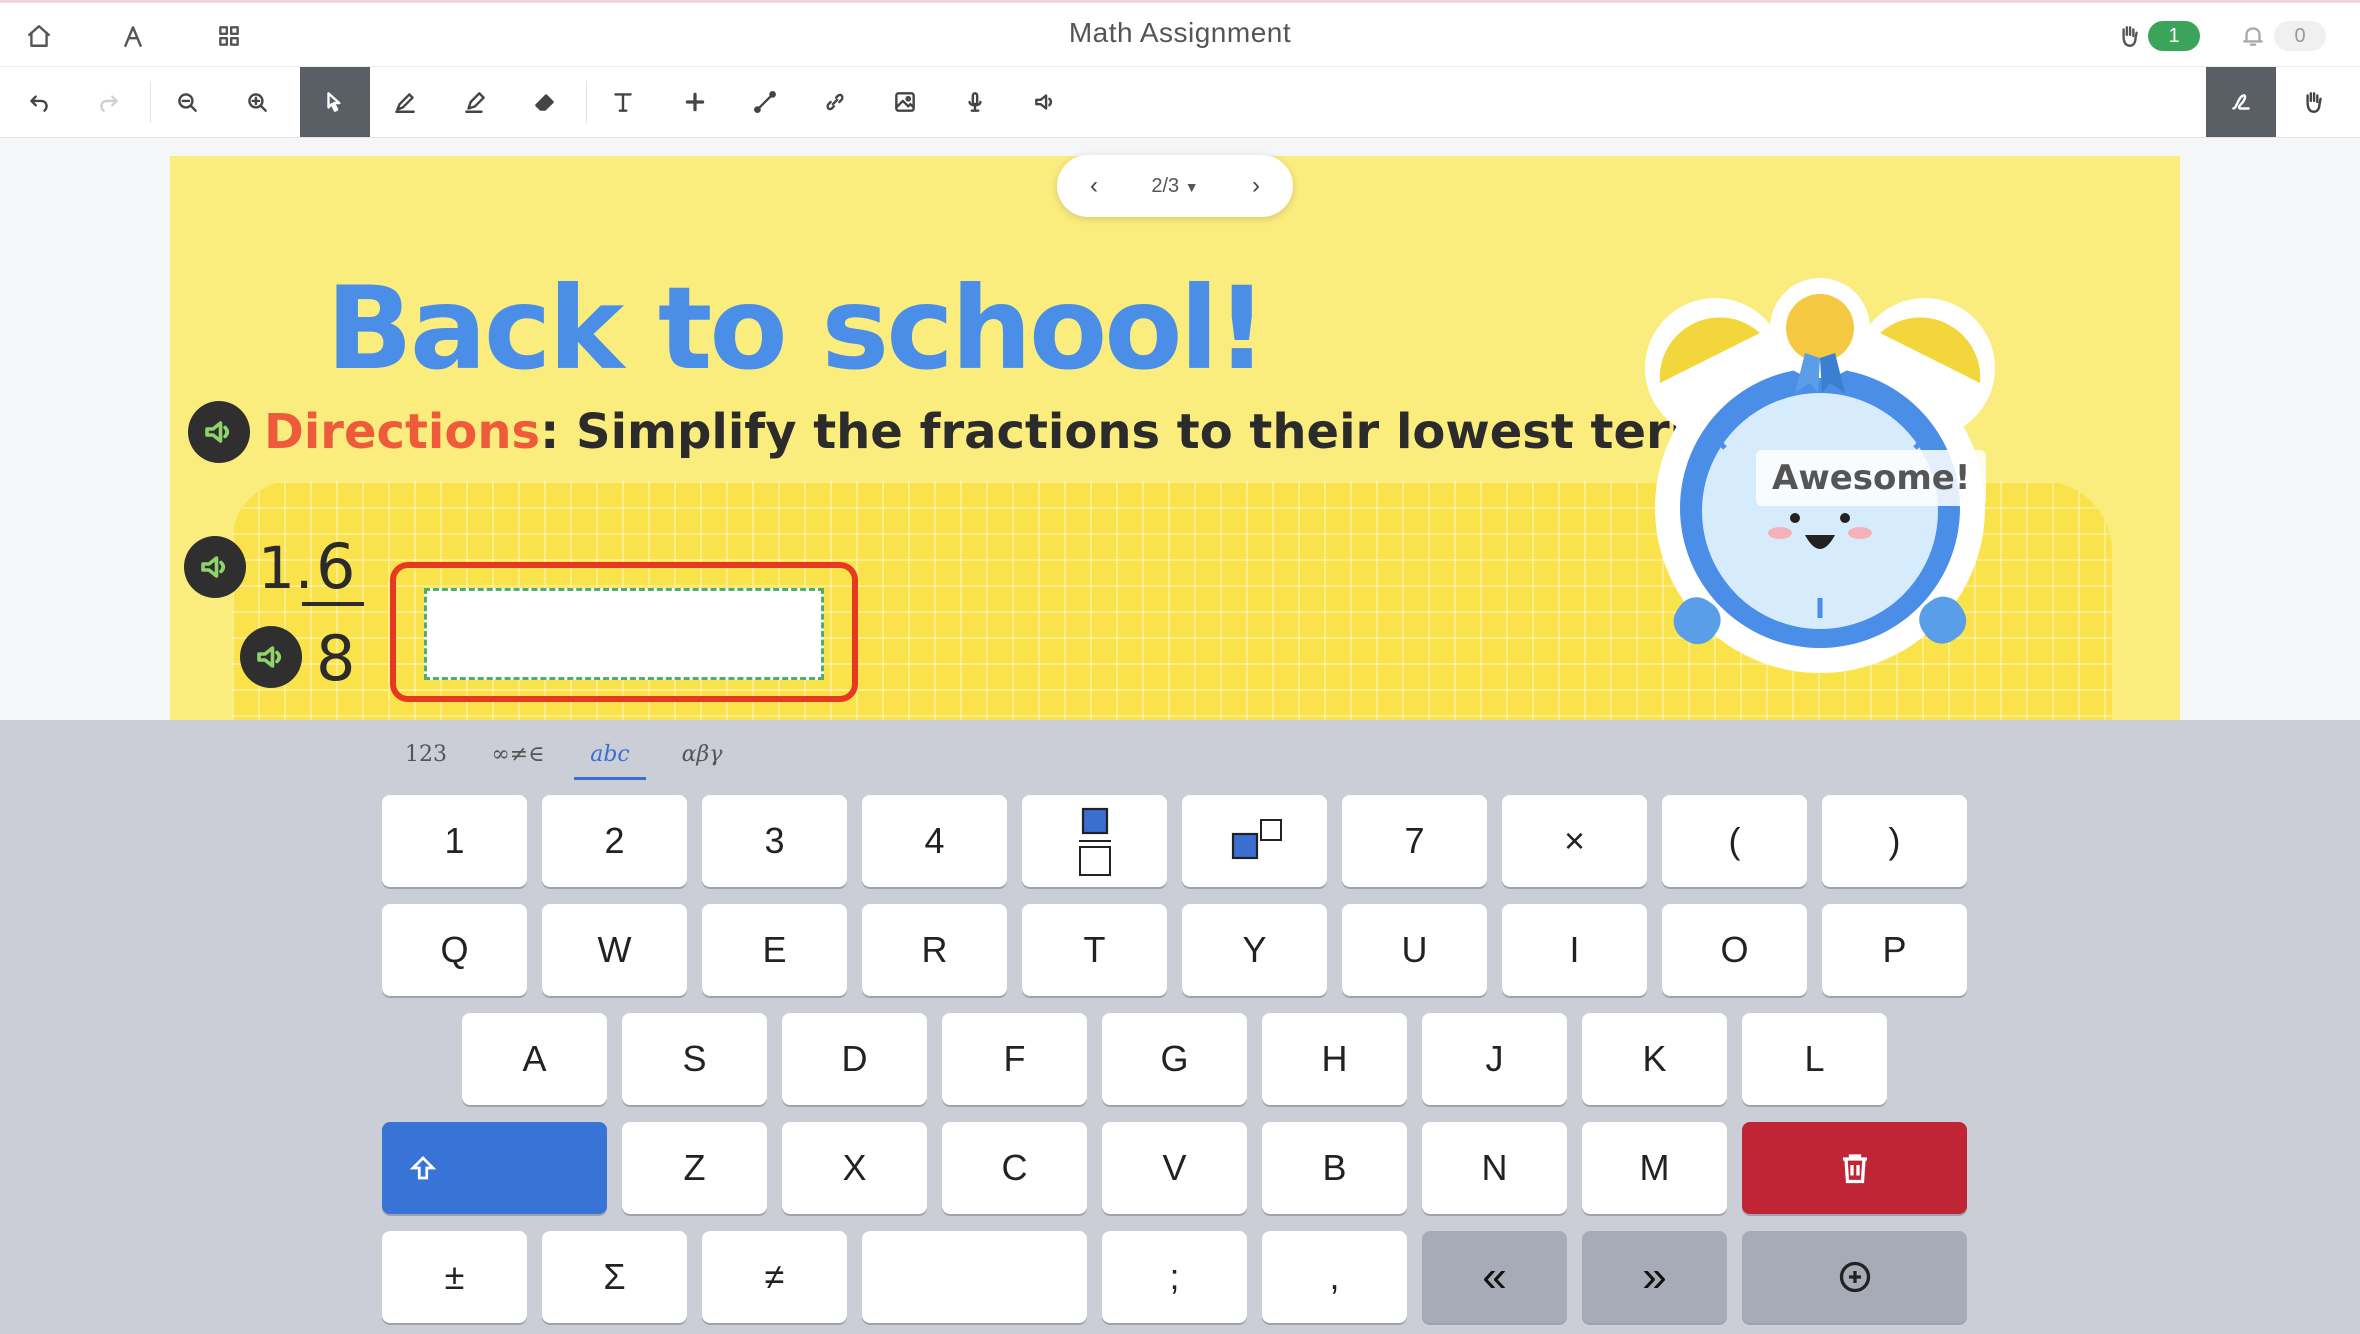 The width and height of the screenshot is (2360, 1334). What do you see at coordinates (835, 102) in the screenshot?
I see `link-icon` at bounding box center [835, 102].